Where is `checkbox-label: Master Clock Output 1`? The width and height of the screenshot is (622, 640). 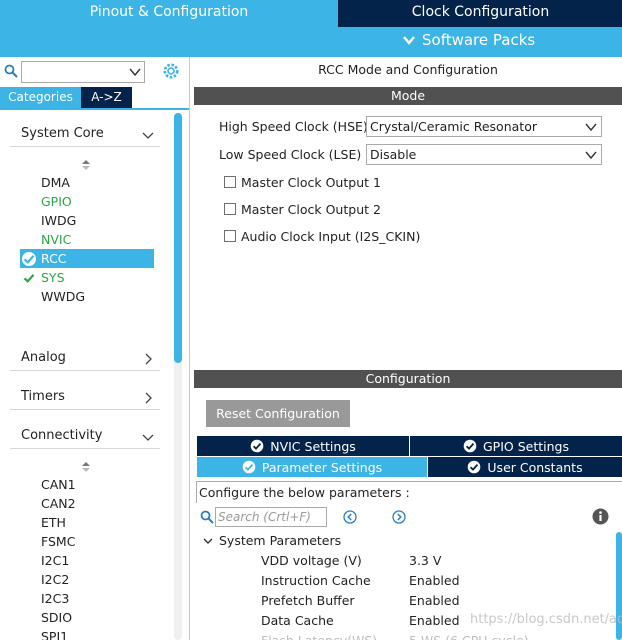
checkbox-label: Master Clock Output 1 is located at coordinates (311, 182).